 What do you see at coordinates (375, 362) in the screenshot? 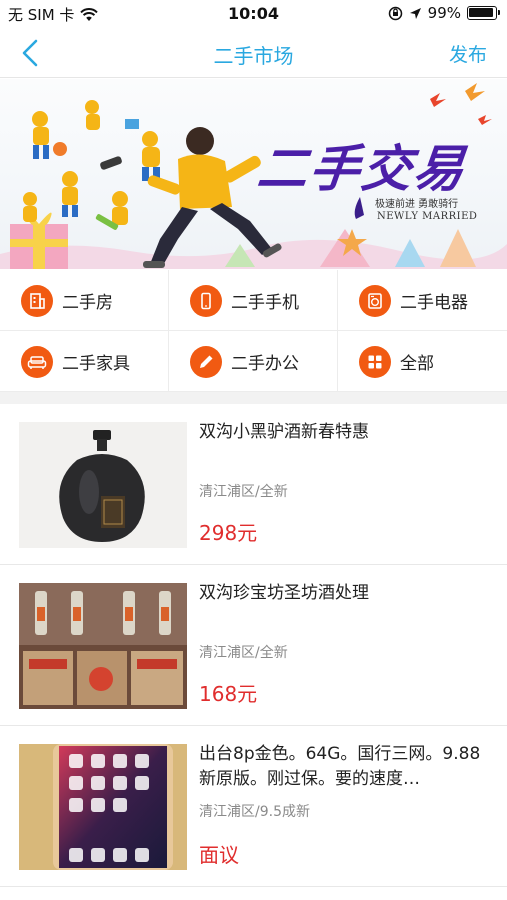
I see `grid-icon` at bounding box center [375, 362].